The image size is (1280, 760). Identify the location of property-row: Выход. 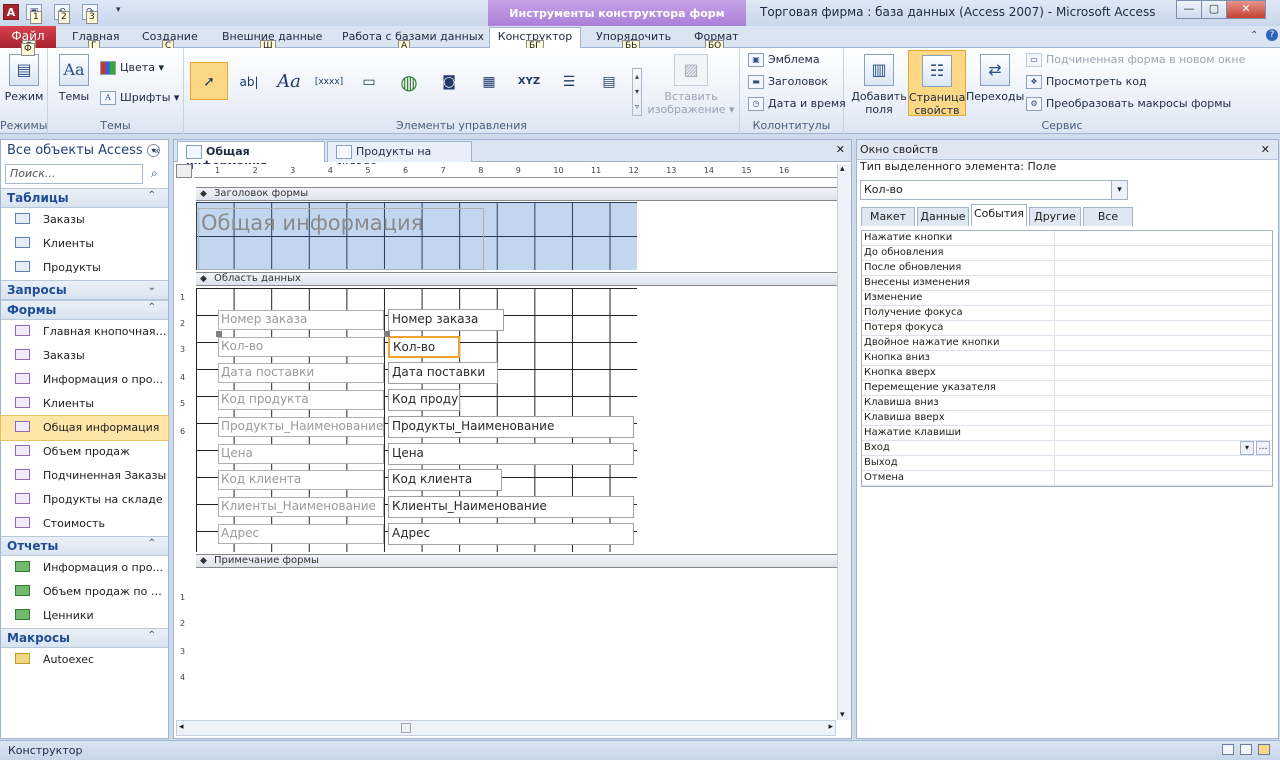
(1067, 463).